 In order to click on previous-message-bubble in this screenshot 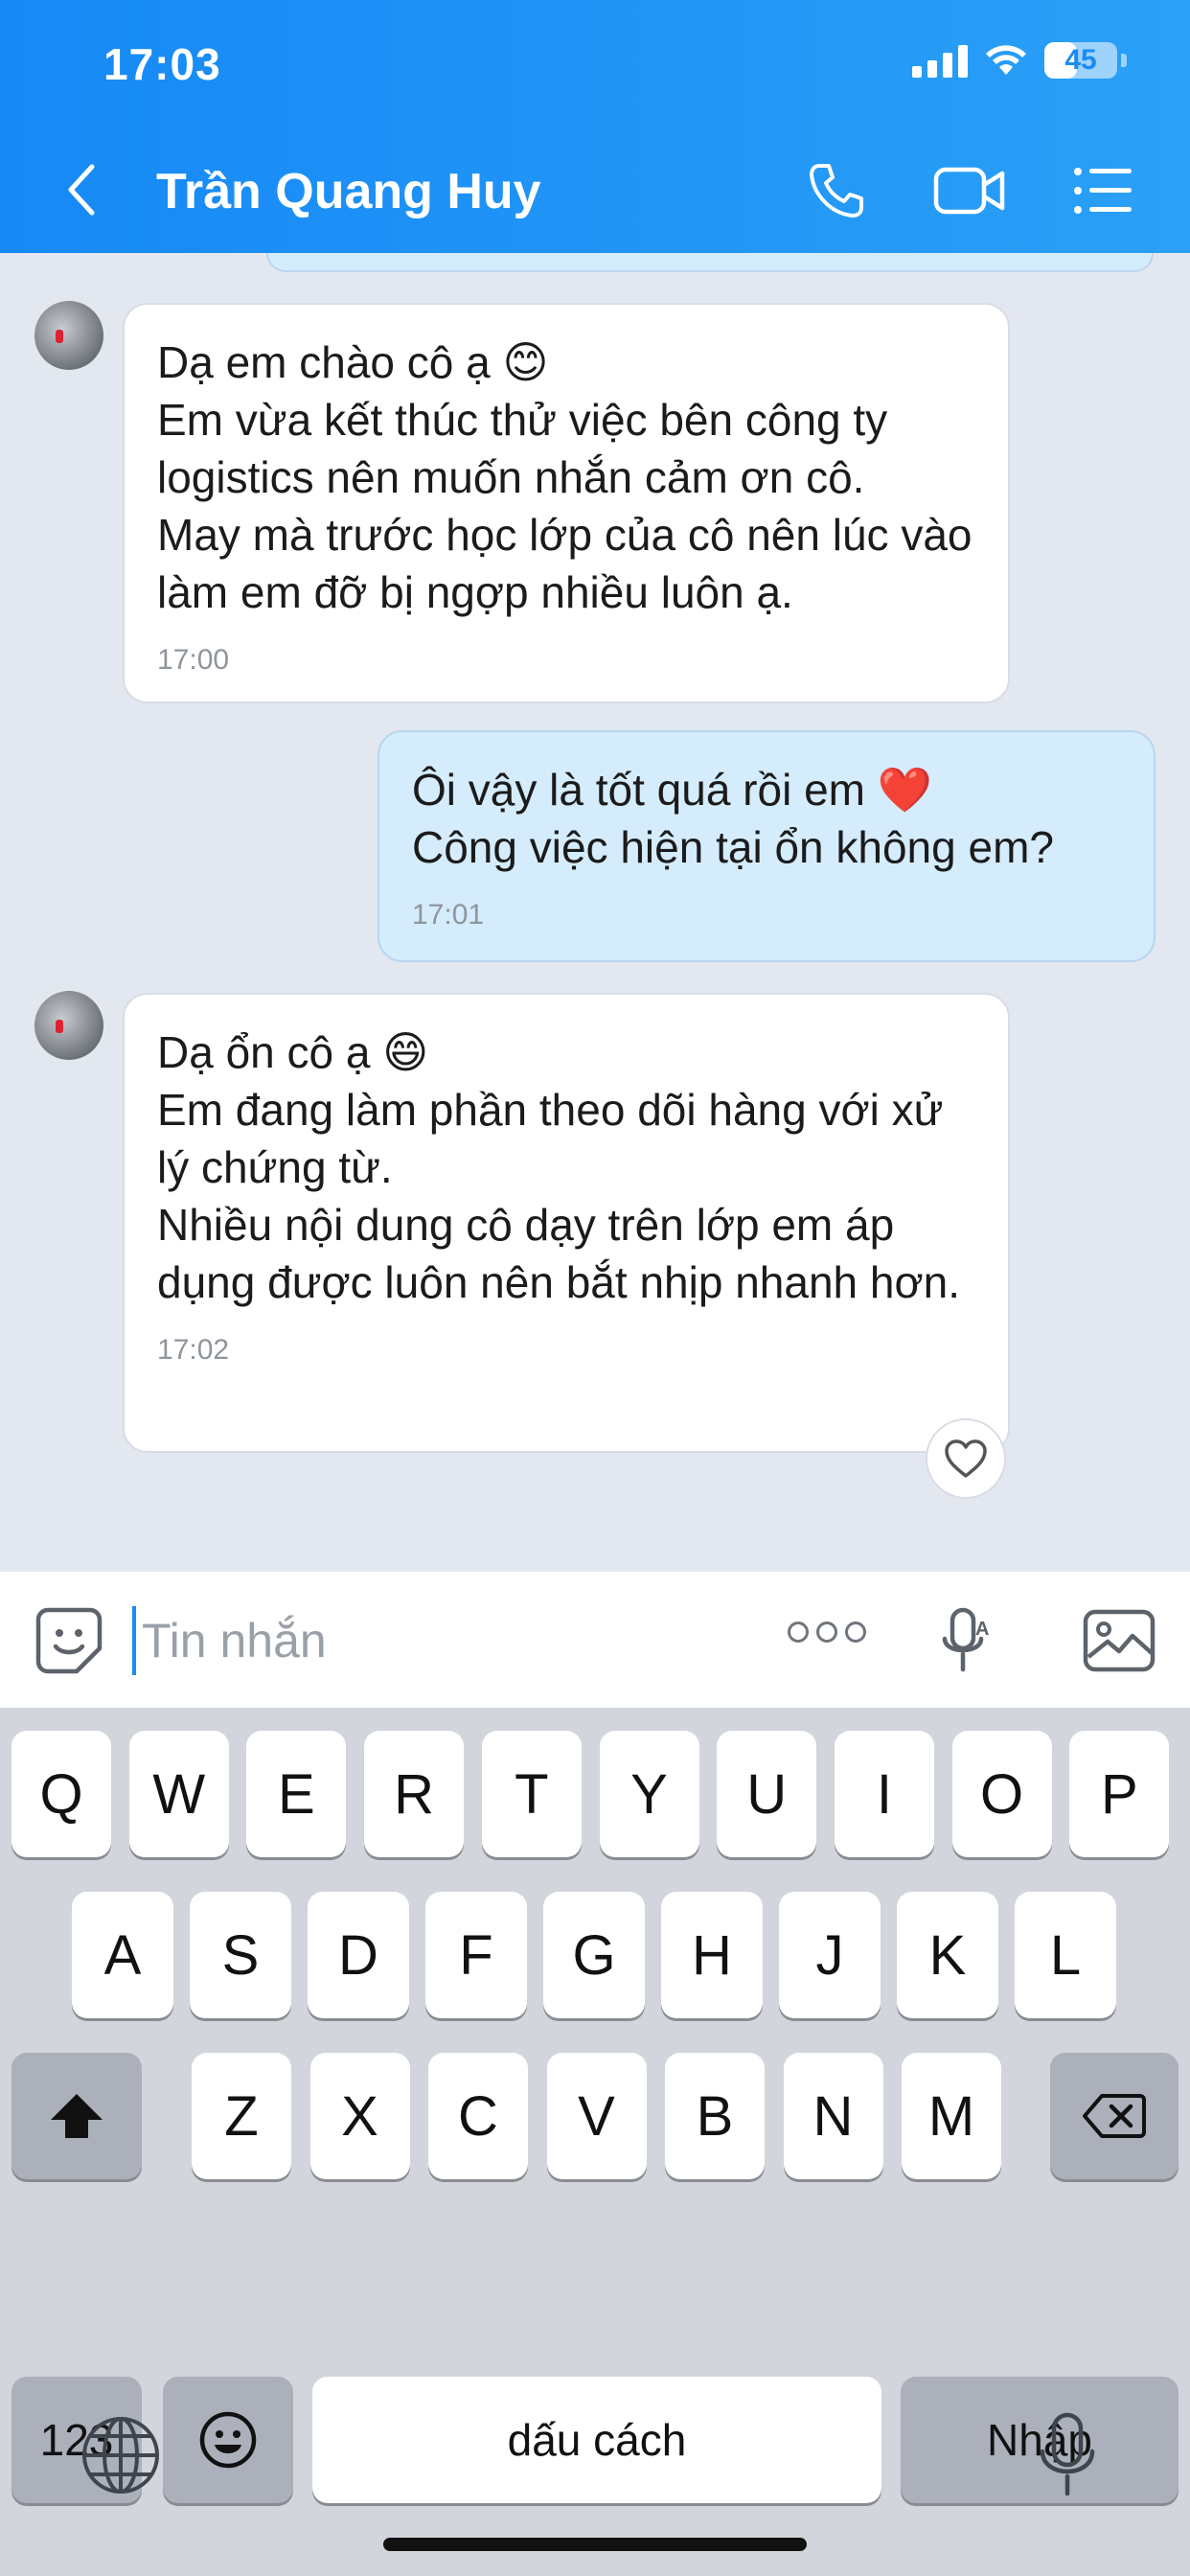, I will do `click(710, 262)`.